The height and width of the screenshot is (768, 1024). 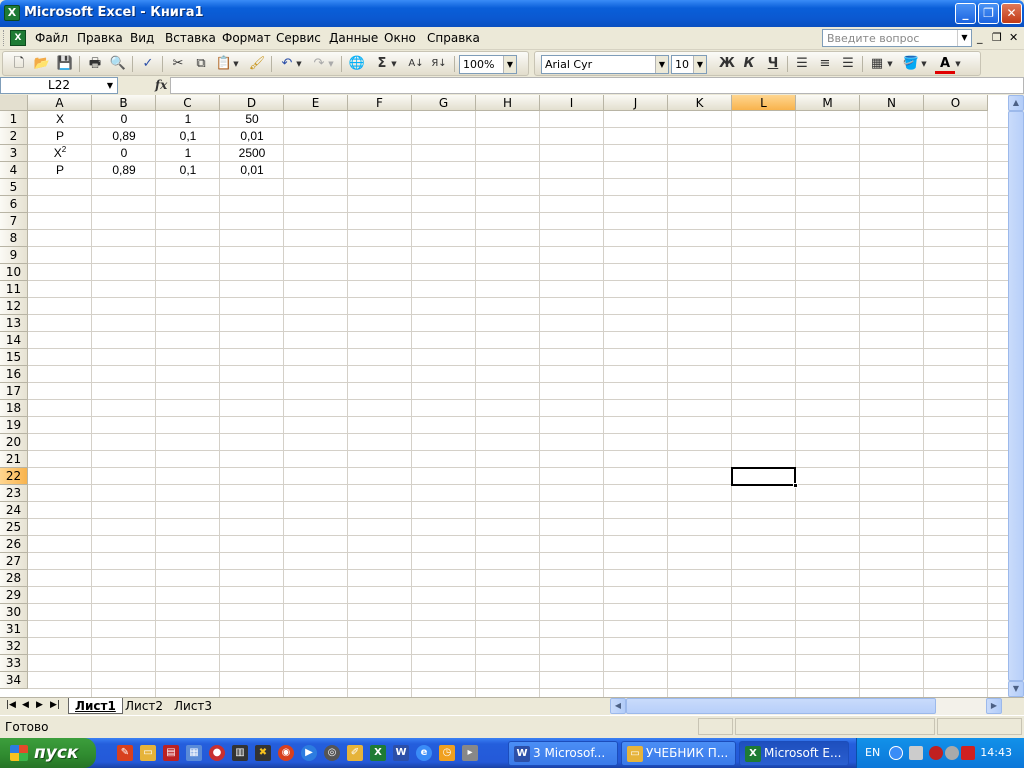 I want to click on zoom-dropdown-icon: ▼, so click(x=509, y=64).